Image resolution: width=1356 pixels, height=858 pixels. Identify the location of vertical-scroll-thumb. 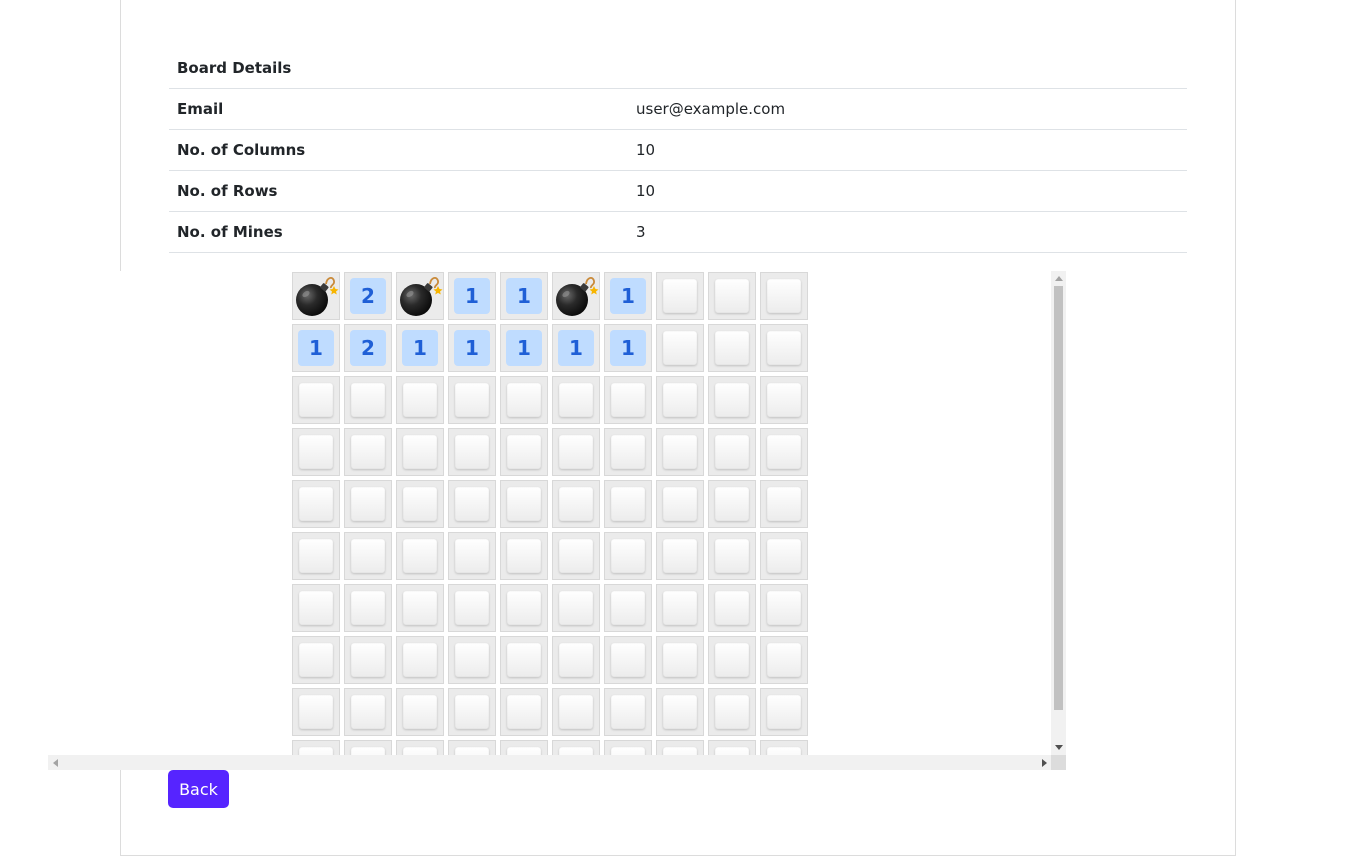
(1058, 498).